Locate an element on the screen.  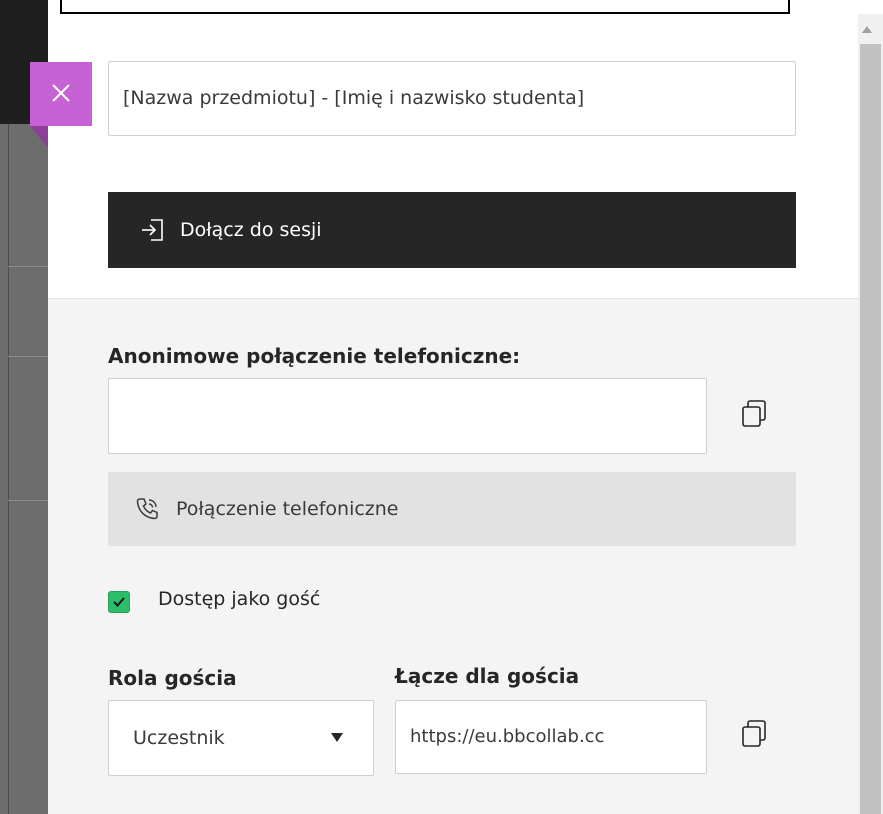
guest-link-heading: Łącze dla gościa is located at coordinates (487, 676).